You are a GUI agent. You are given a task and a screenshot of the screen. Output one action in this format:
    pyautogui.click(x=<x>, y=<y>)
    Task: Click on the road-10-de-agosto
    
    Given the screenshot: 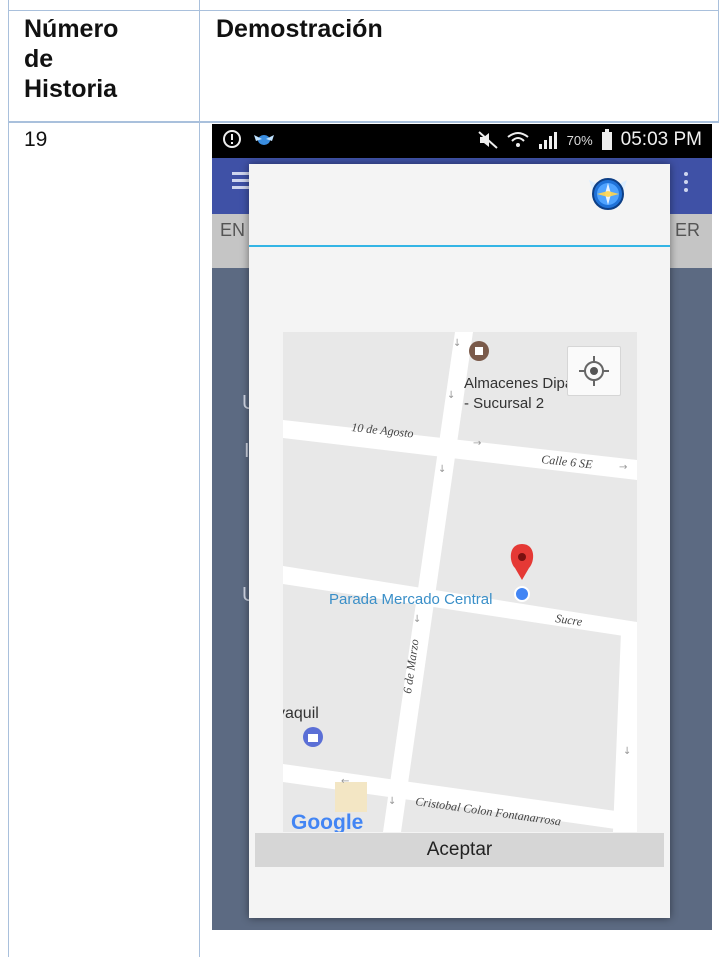 What is the action you would take?
    pyautogui.click(x=460, y=450)
    